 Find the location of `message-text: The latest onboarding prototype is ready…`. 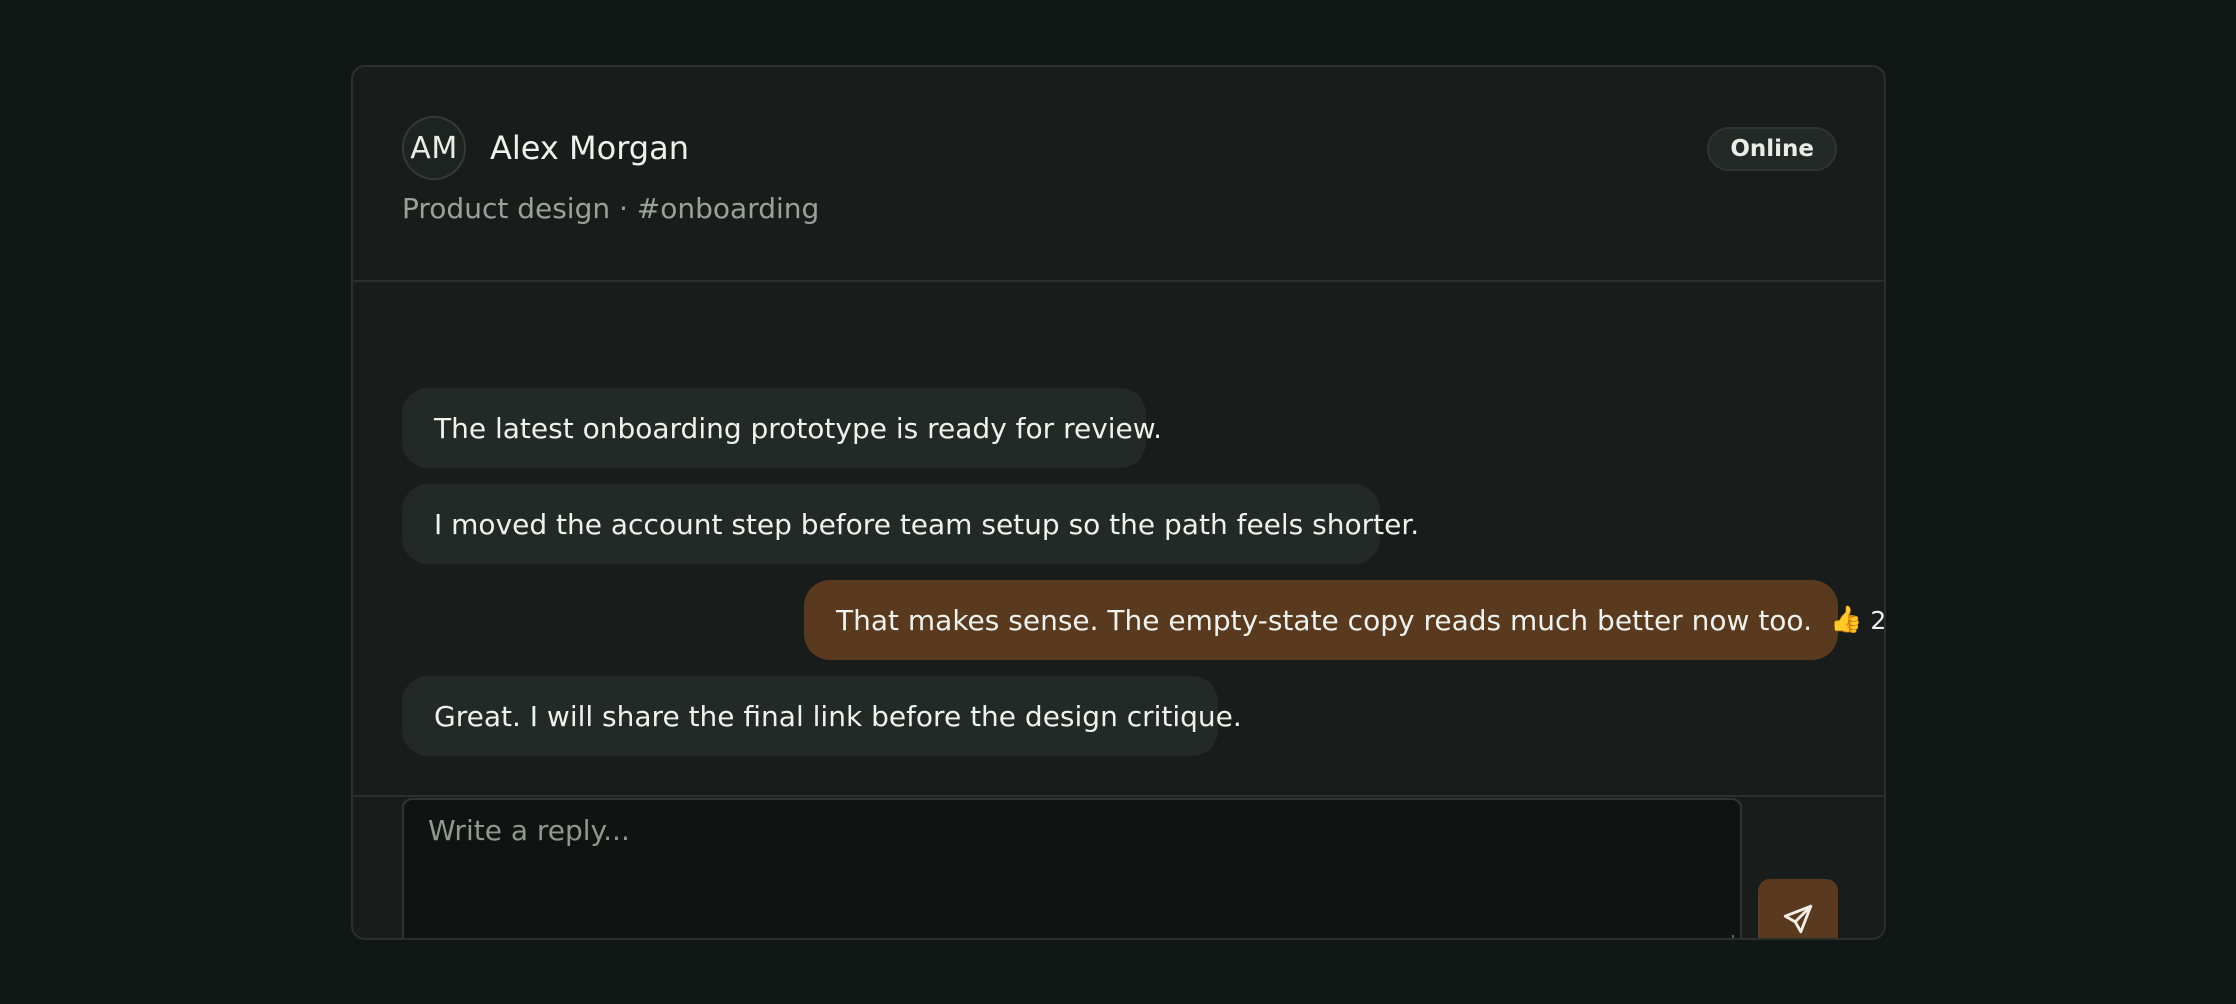

message-text: The latest onboarding prototype is ready… is located at coordinates (798, 428).